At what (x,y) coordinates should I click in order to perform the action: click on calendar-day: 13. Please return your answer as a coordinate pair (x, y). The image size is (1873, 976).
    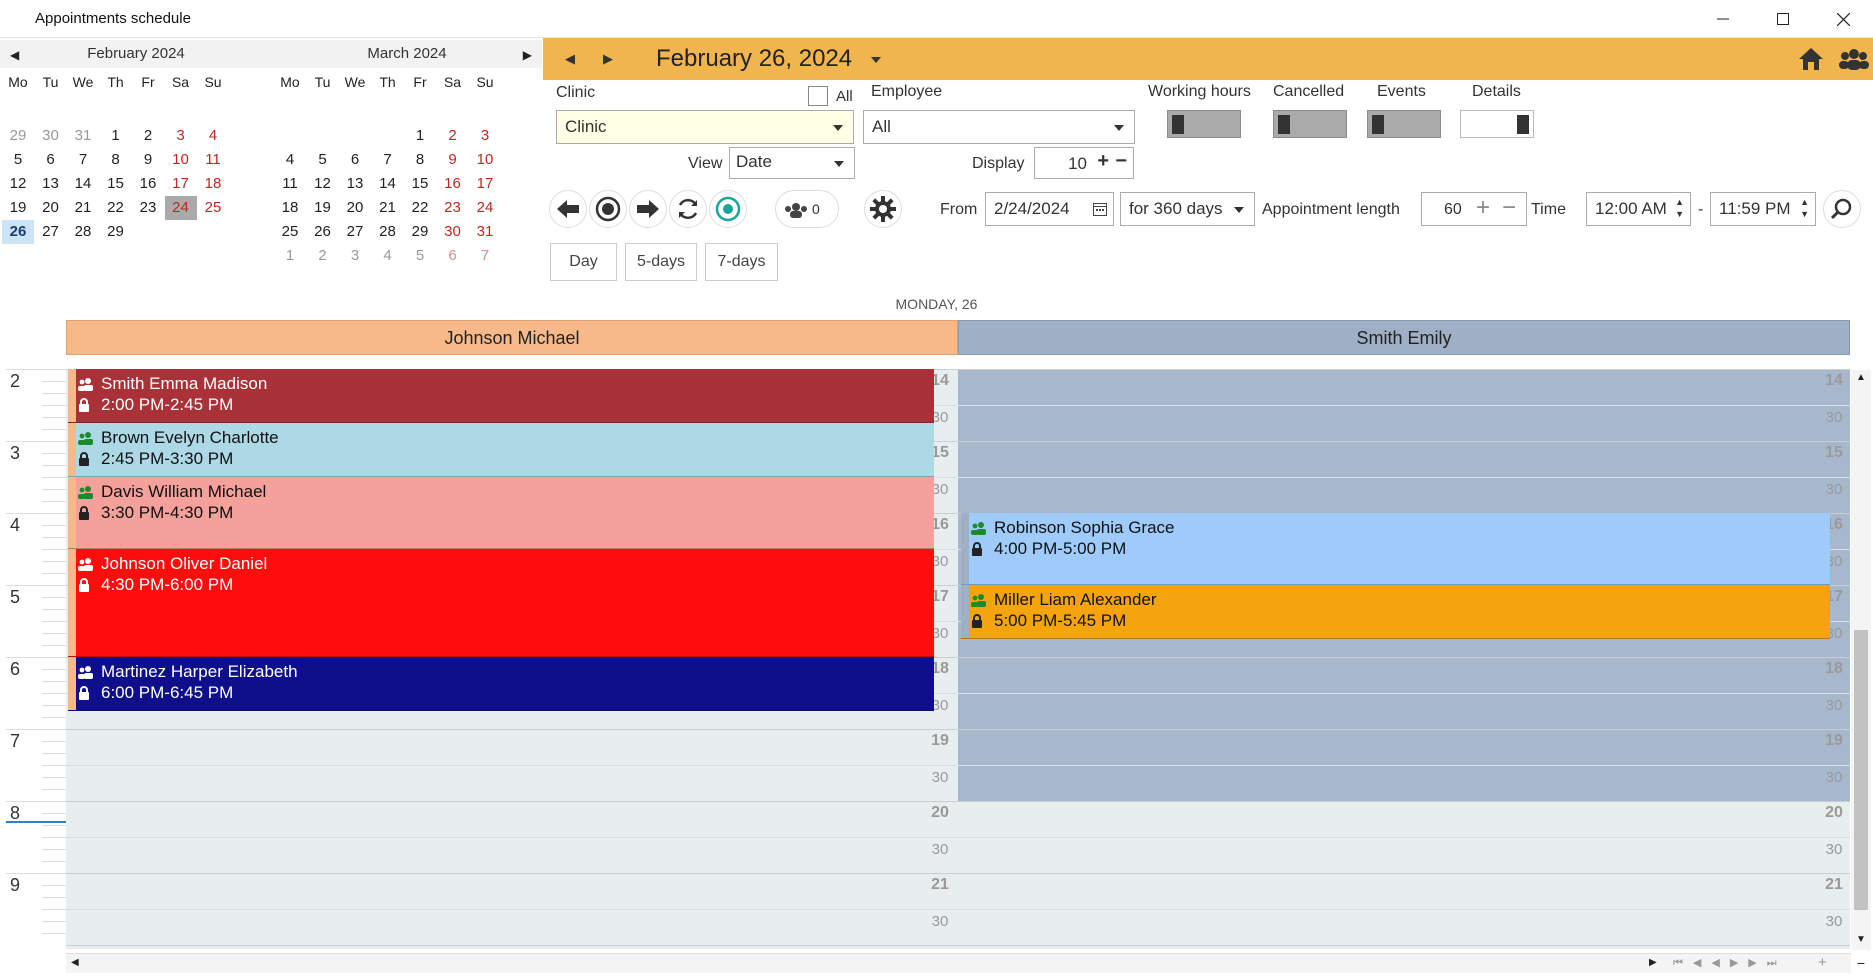
    Looking at the image, I should click on (355, 184).